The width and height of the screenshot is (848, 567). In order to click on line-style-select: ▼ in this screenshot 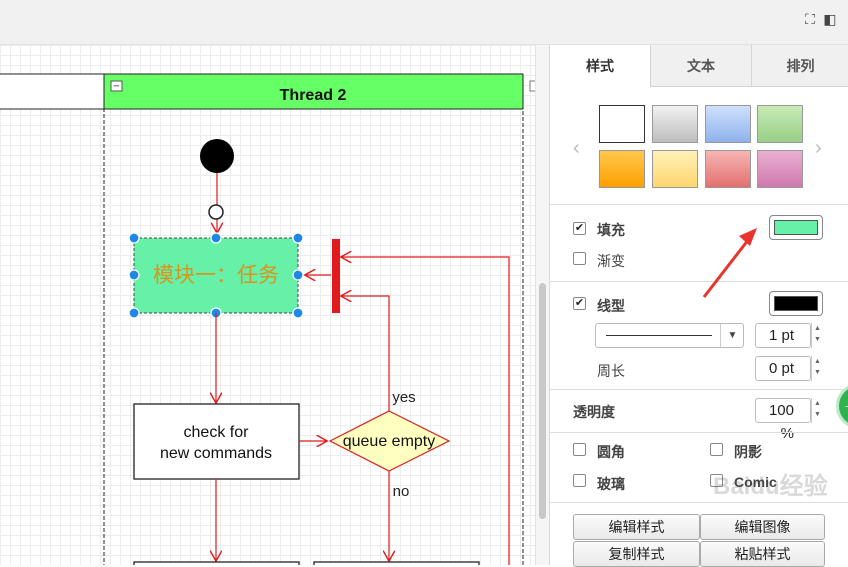, I will do `click(669, 335)`.